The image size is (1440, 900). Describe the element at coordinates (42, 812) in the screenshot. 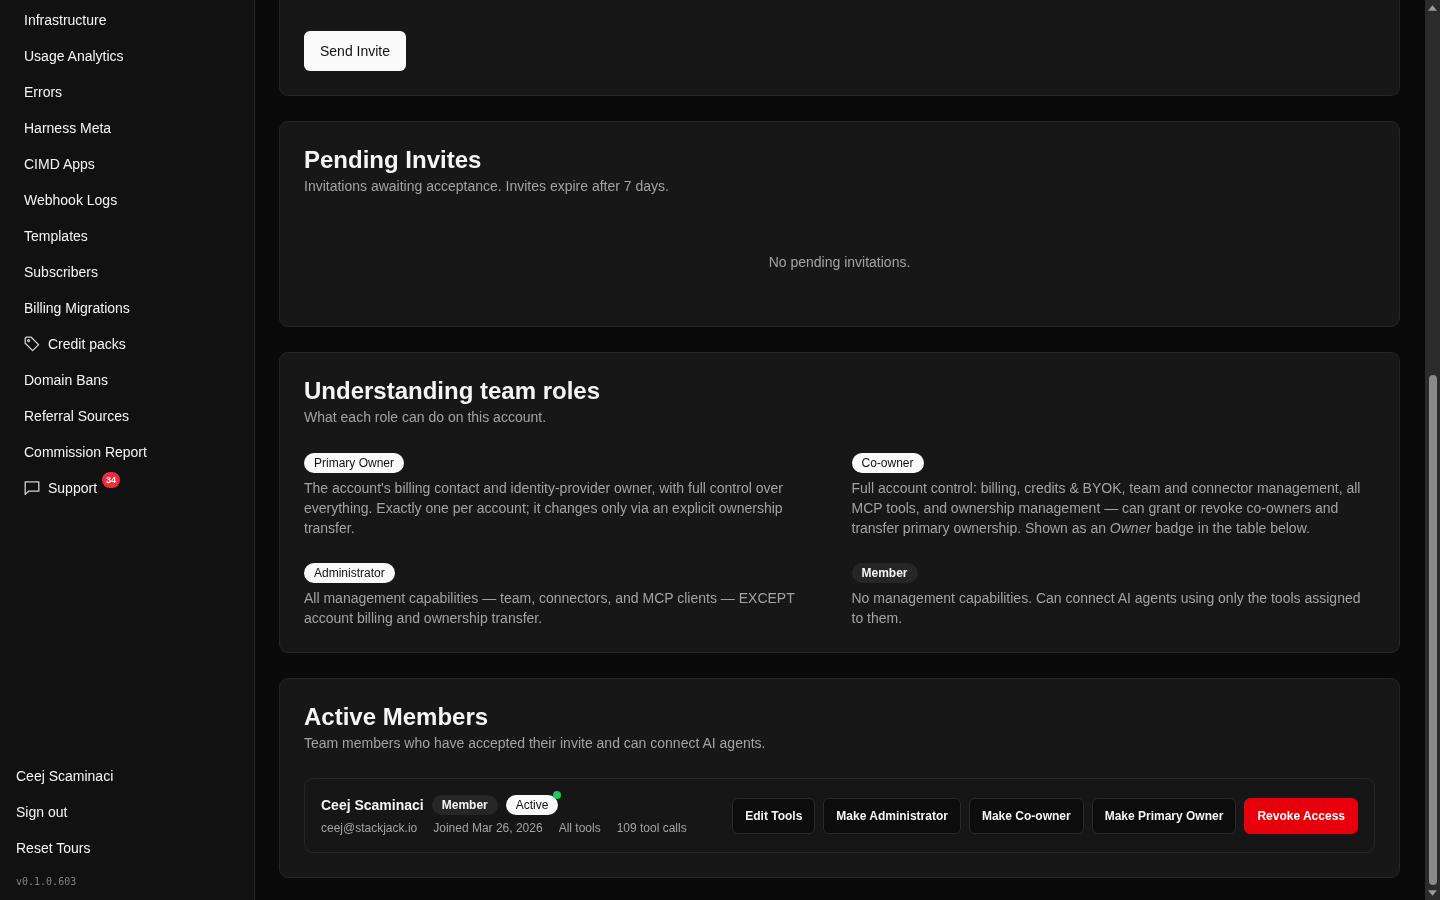

I see `sidebar-link: Sign out` at that location.